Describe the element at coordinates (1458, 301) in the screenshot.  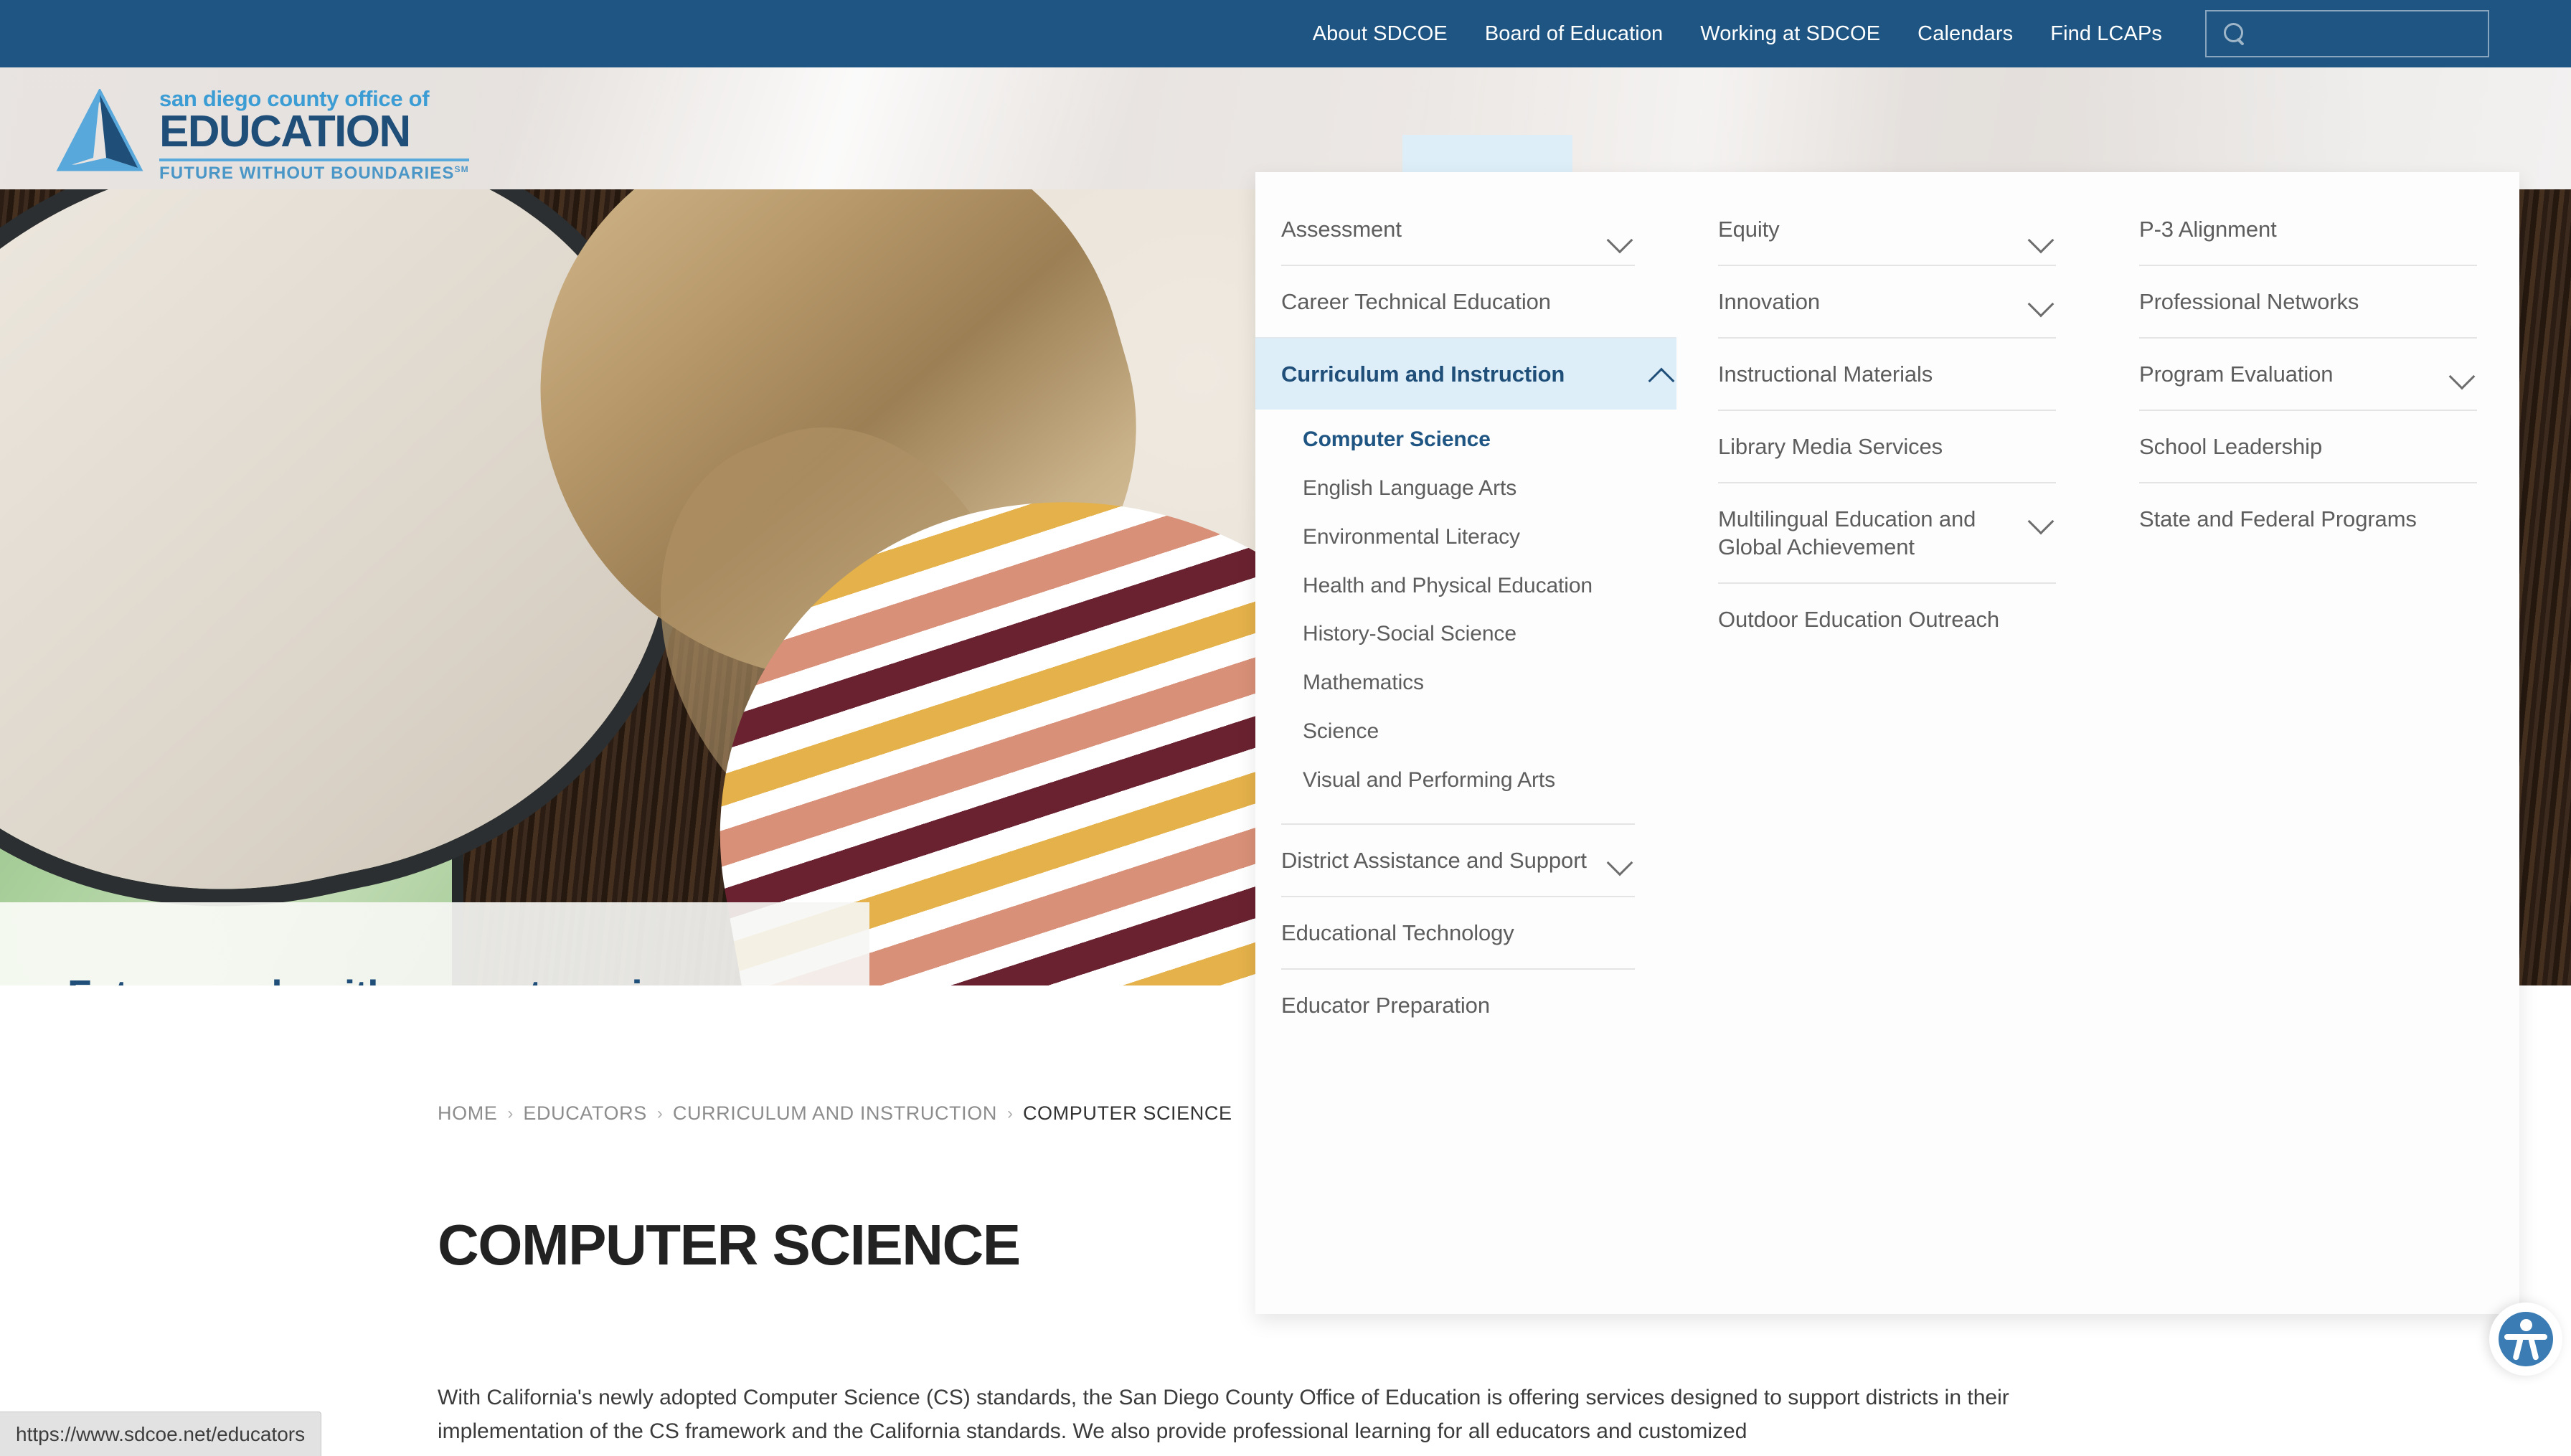
I see `mega-item-career-technical-education: Career Technical Education` at that location.